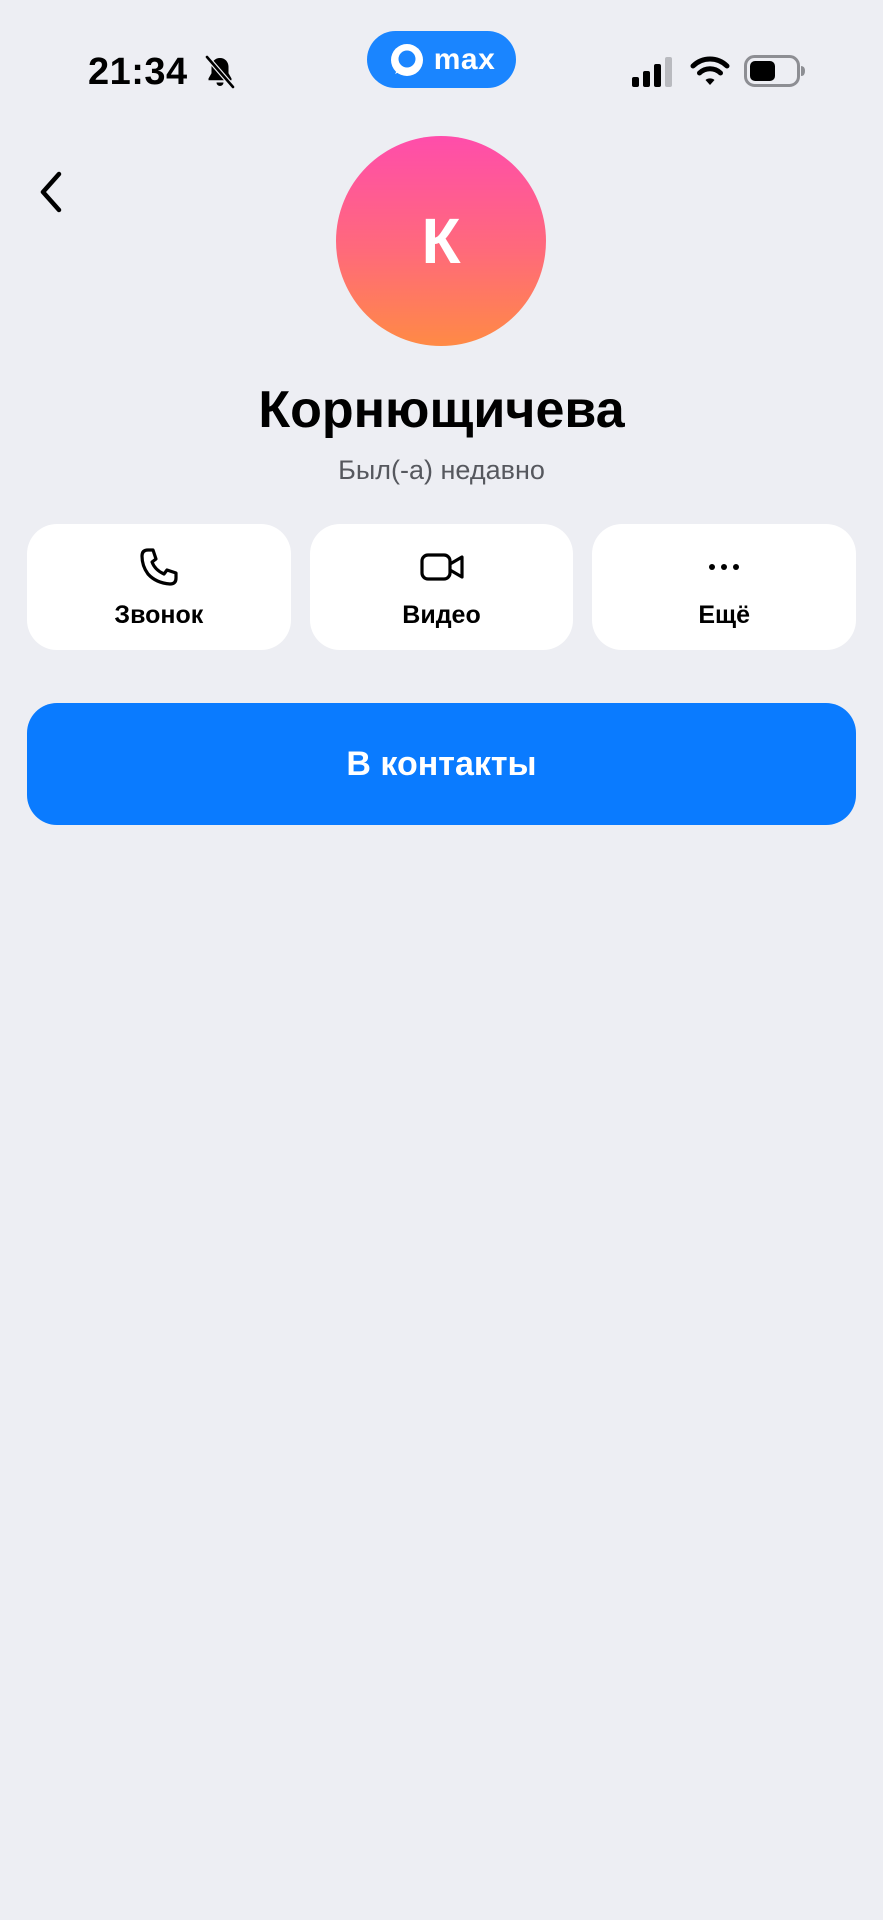 The width and height of the screenshot is (883, 1920). Describe the element at coordinates (441, 567) in the screenshot. I see `video-camera-icon` at that location.